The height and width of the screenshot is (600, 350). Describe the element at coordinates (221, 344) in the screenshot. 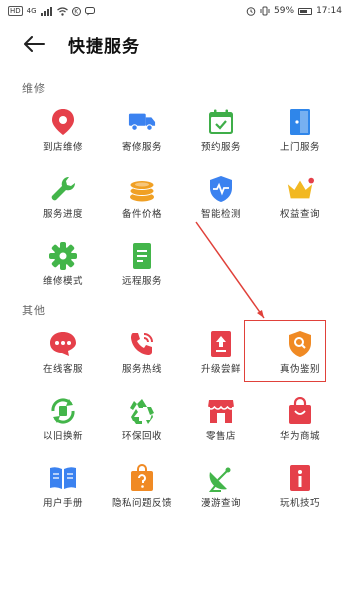

I see `upgrade-icon` at that location.